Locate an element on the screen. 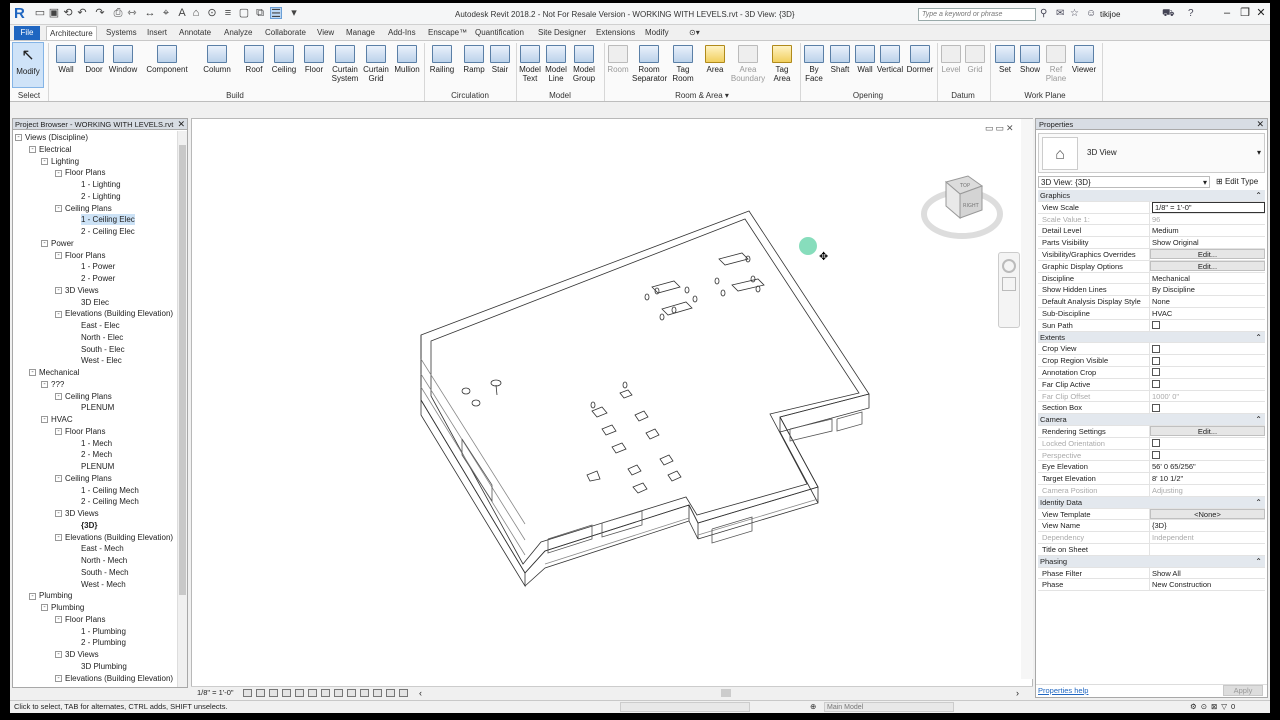 This screenshot has height=720, width=1280. browser-node: - Mechanical is located at coordinates (54, 372).